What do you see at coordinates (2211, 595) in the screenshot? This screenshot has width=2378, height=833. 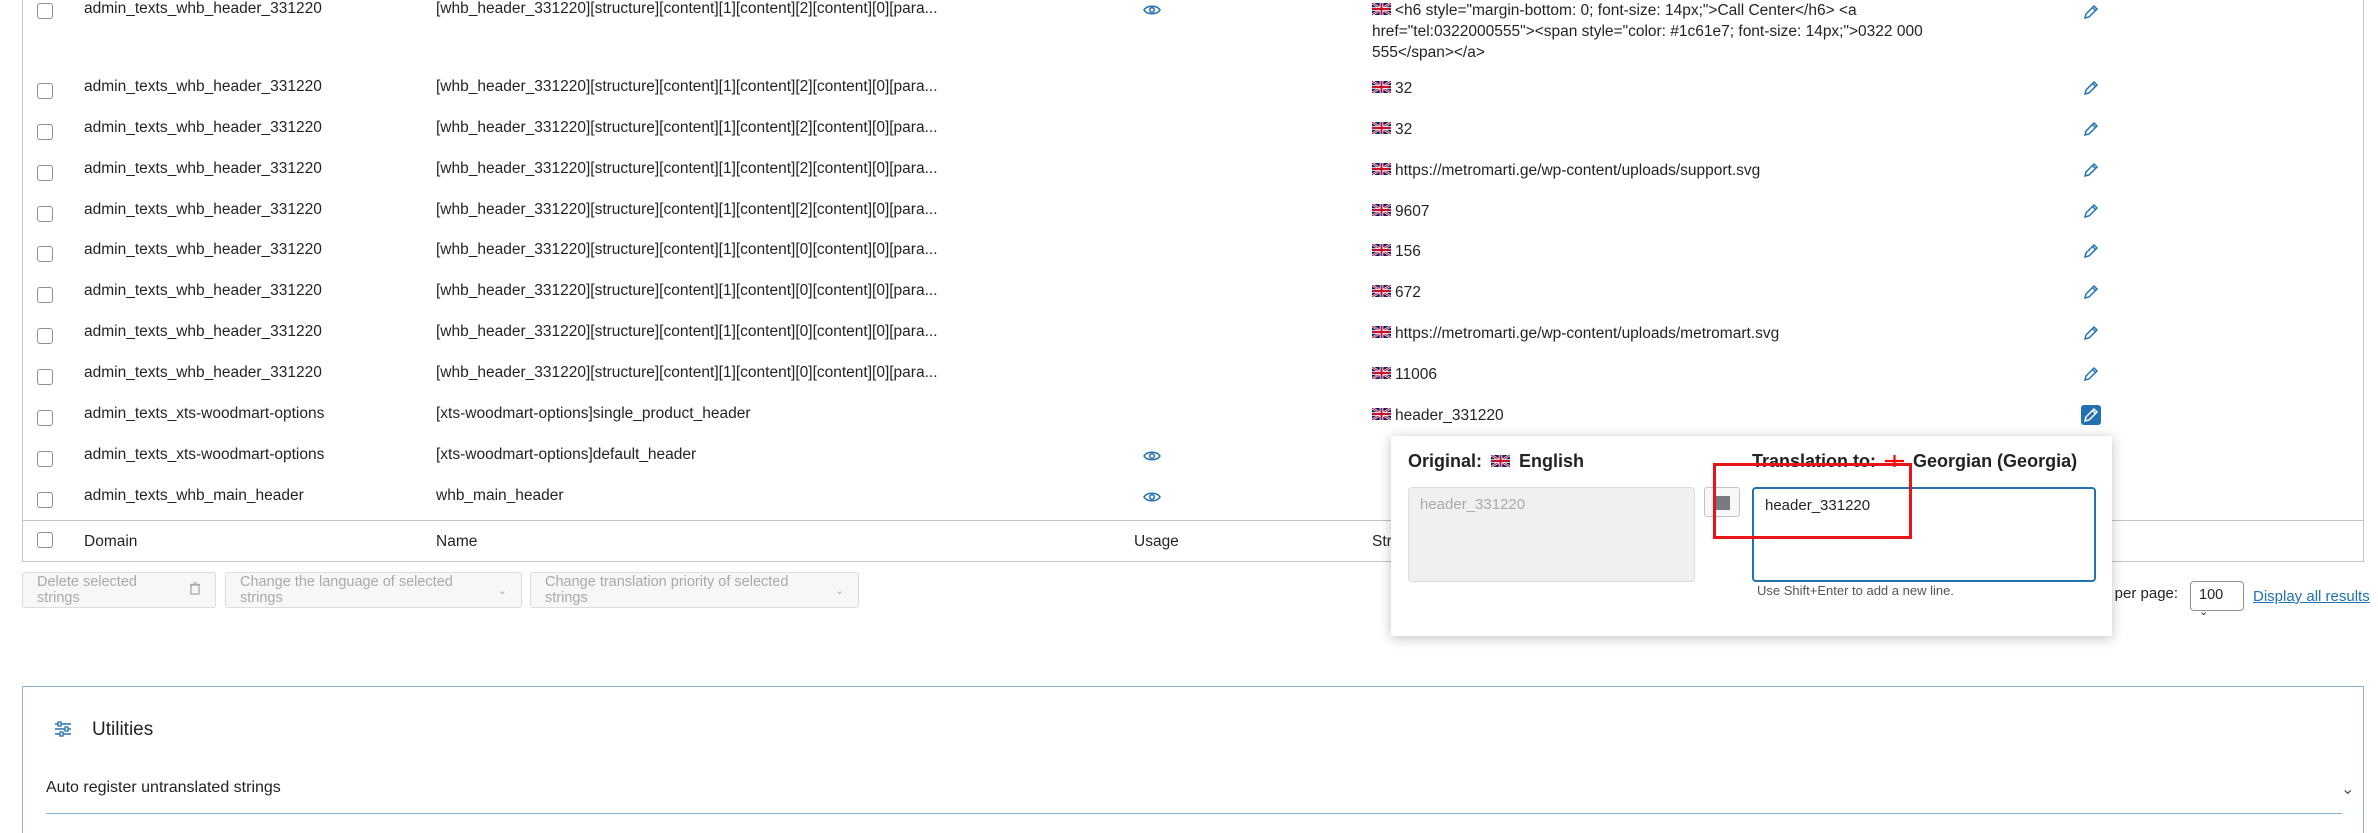 I see `per-page-value: 100` at bounding box center [2211, 595].